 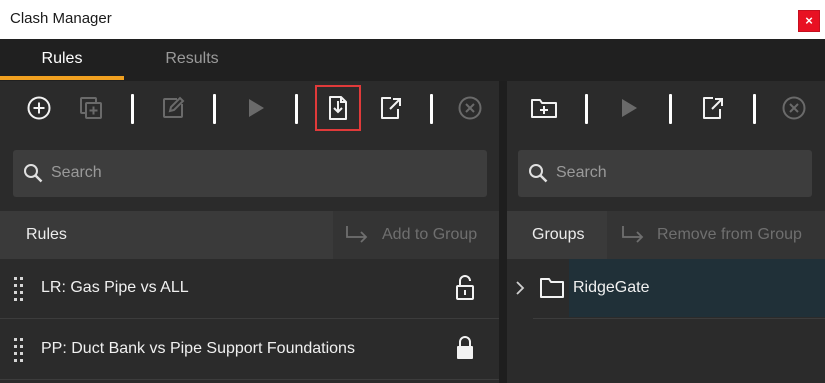 I want to click on add-to-group-button: Add to Group, so click(x=416, y=235).